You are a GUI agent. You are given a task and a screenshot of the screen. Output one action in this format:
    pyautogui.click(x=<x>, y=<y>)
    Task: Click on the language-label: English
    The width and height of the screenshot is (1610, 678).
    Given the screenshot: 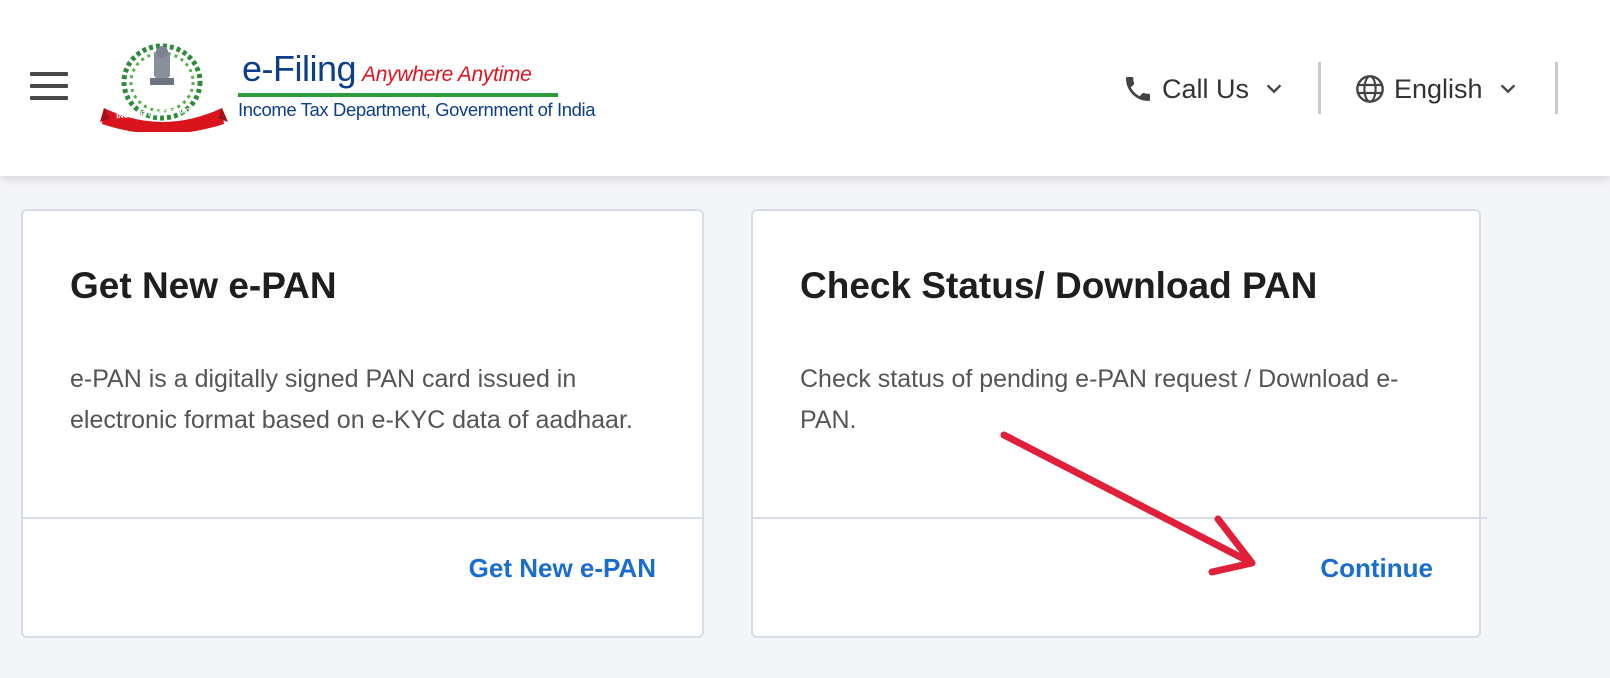 What is the action you would take?
    pyautogui.click(x=1438, y=88)
    